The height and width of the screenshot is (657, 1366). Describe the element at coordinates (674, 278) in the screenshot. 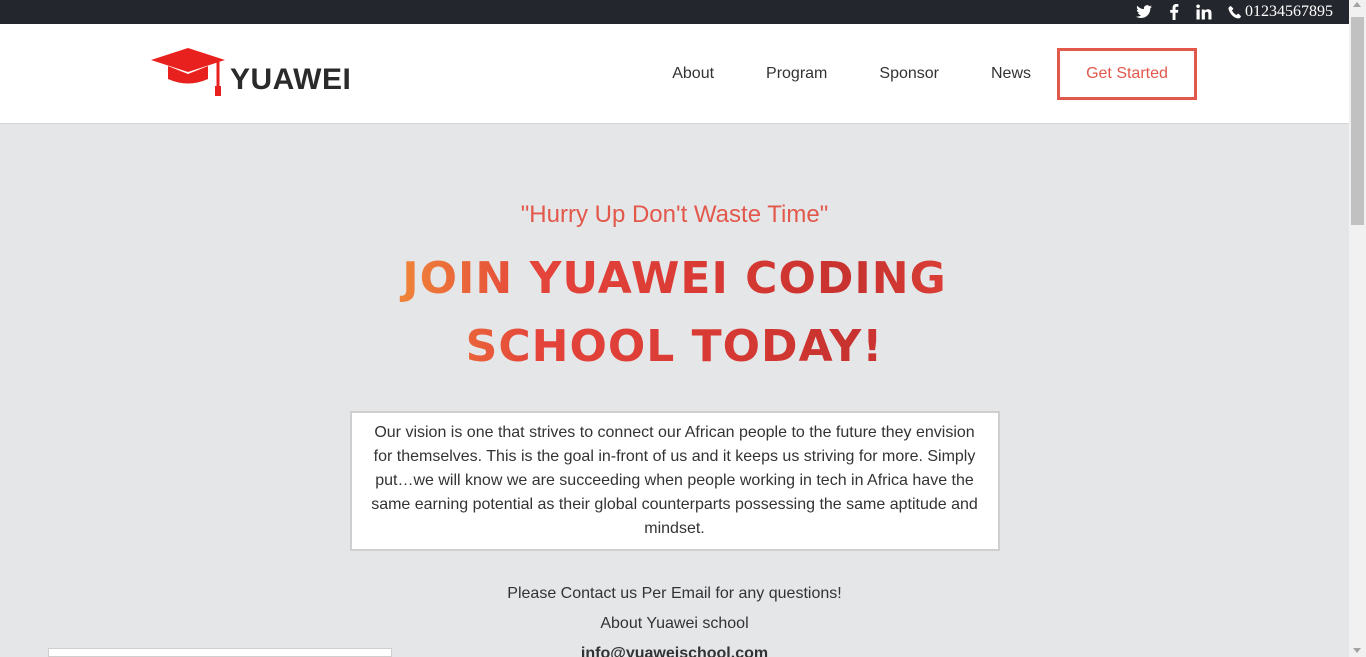

I see `headline-line-1: JOIN YUAWEI CODING` at that location.